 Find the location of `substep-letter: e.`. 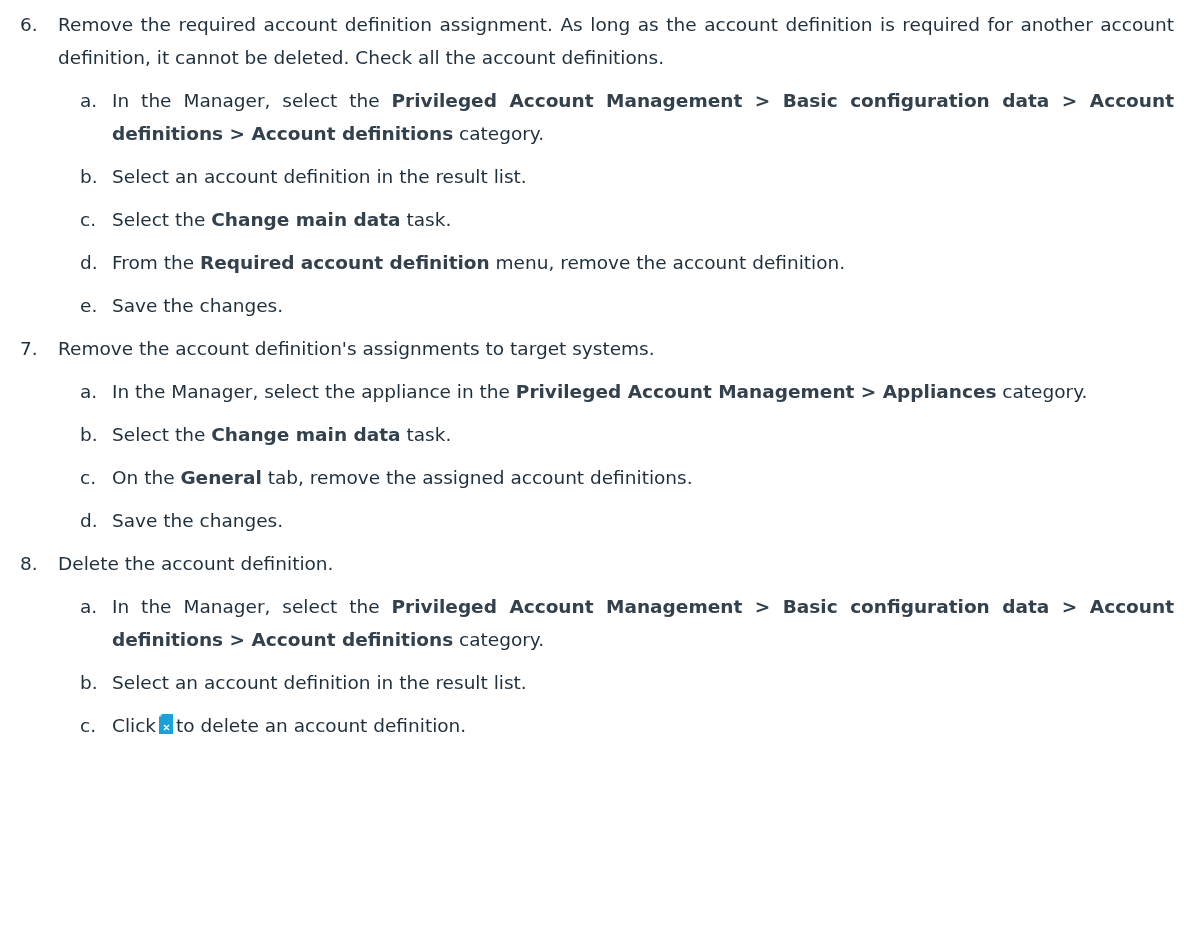

substep-letter: e. is located at coordinates (89, 306).